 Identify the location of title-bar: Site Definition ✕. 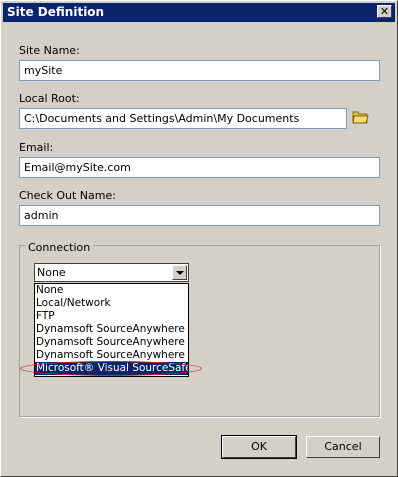
(199, 12).